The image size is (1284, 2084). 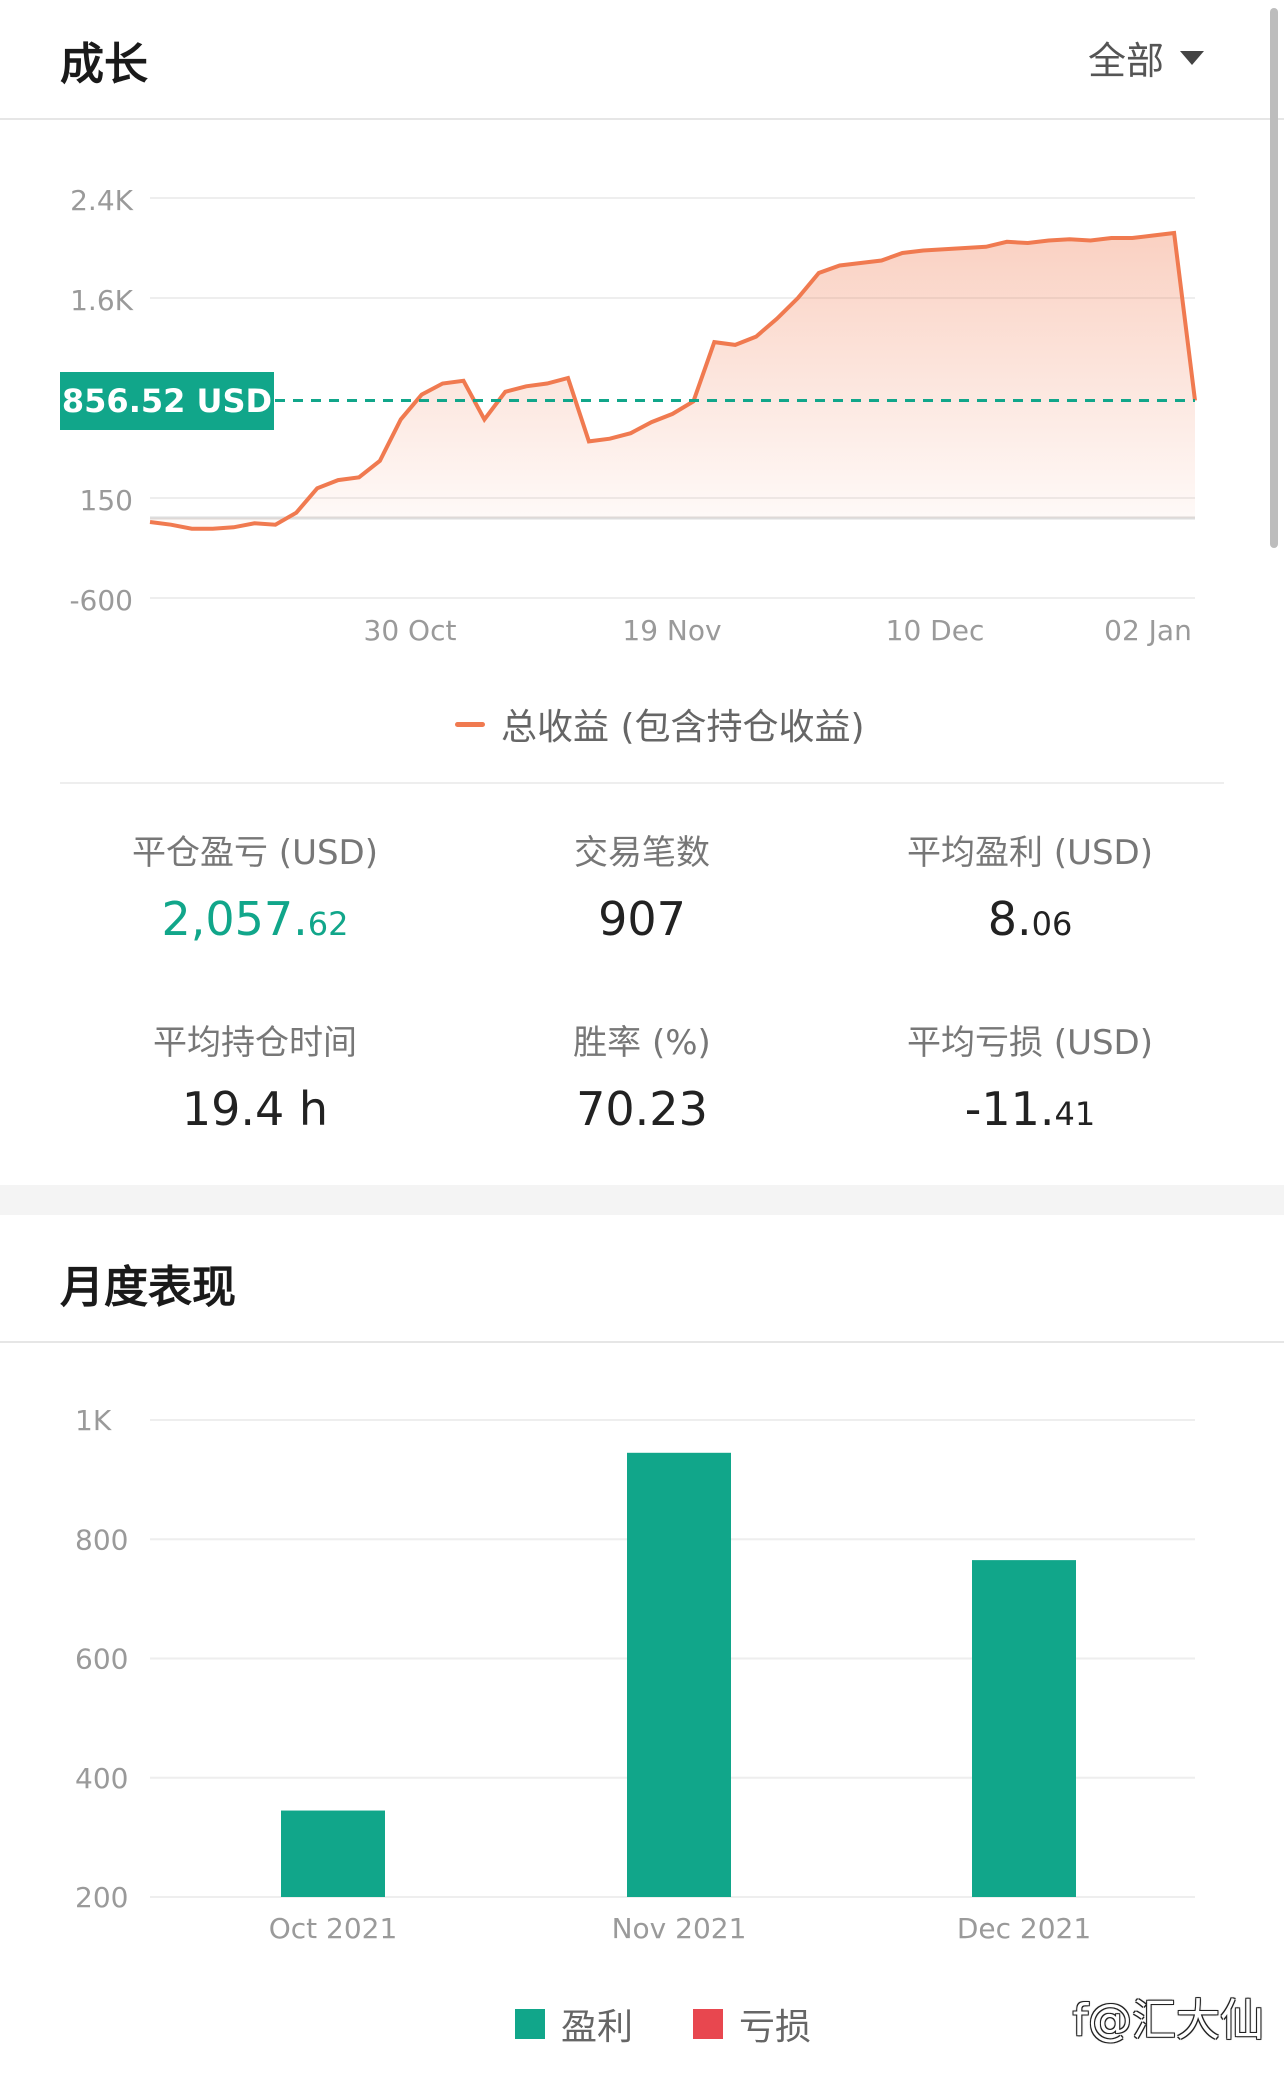 What do you see at coordinates (642, 1200) in the screenshot?
I see `section-separator` at bounding box center [642, 1200].